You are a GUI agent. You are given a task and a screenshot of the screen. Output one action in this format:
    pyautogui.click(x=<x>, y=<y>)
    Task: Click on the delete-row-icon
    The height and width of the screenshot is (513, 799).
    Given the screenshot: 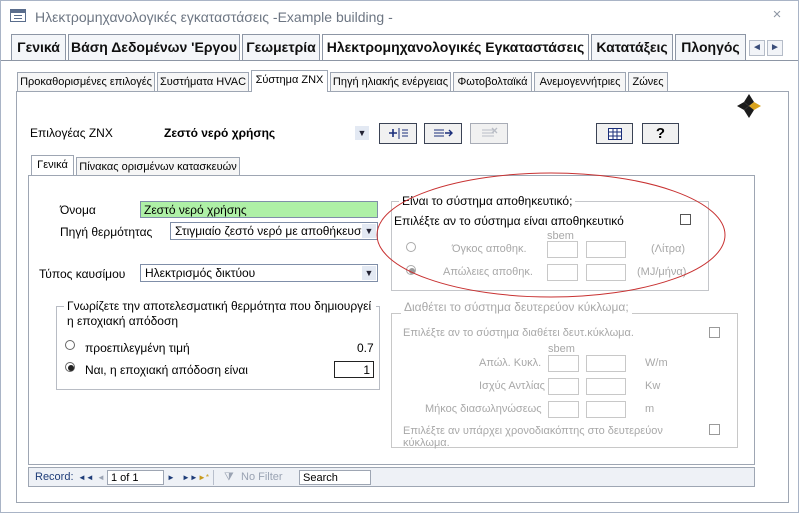 What is the action you would take?
    pyautogui.click(x=490, y=132)
    